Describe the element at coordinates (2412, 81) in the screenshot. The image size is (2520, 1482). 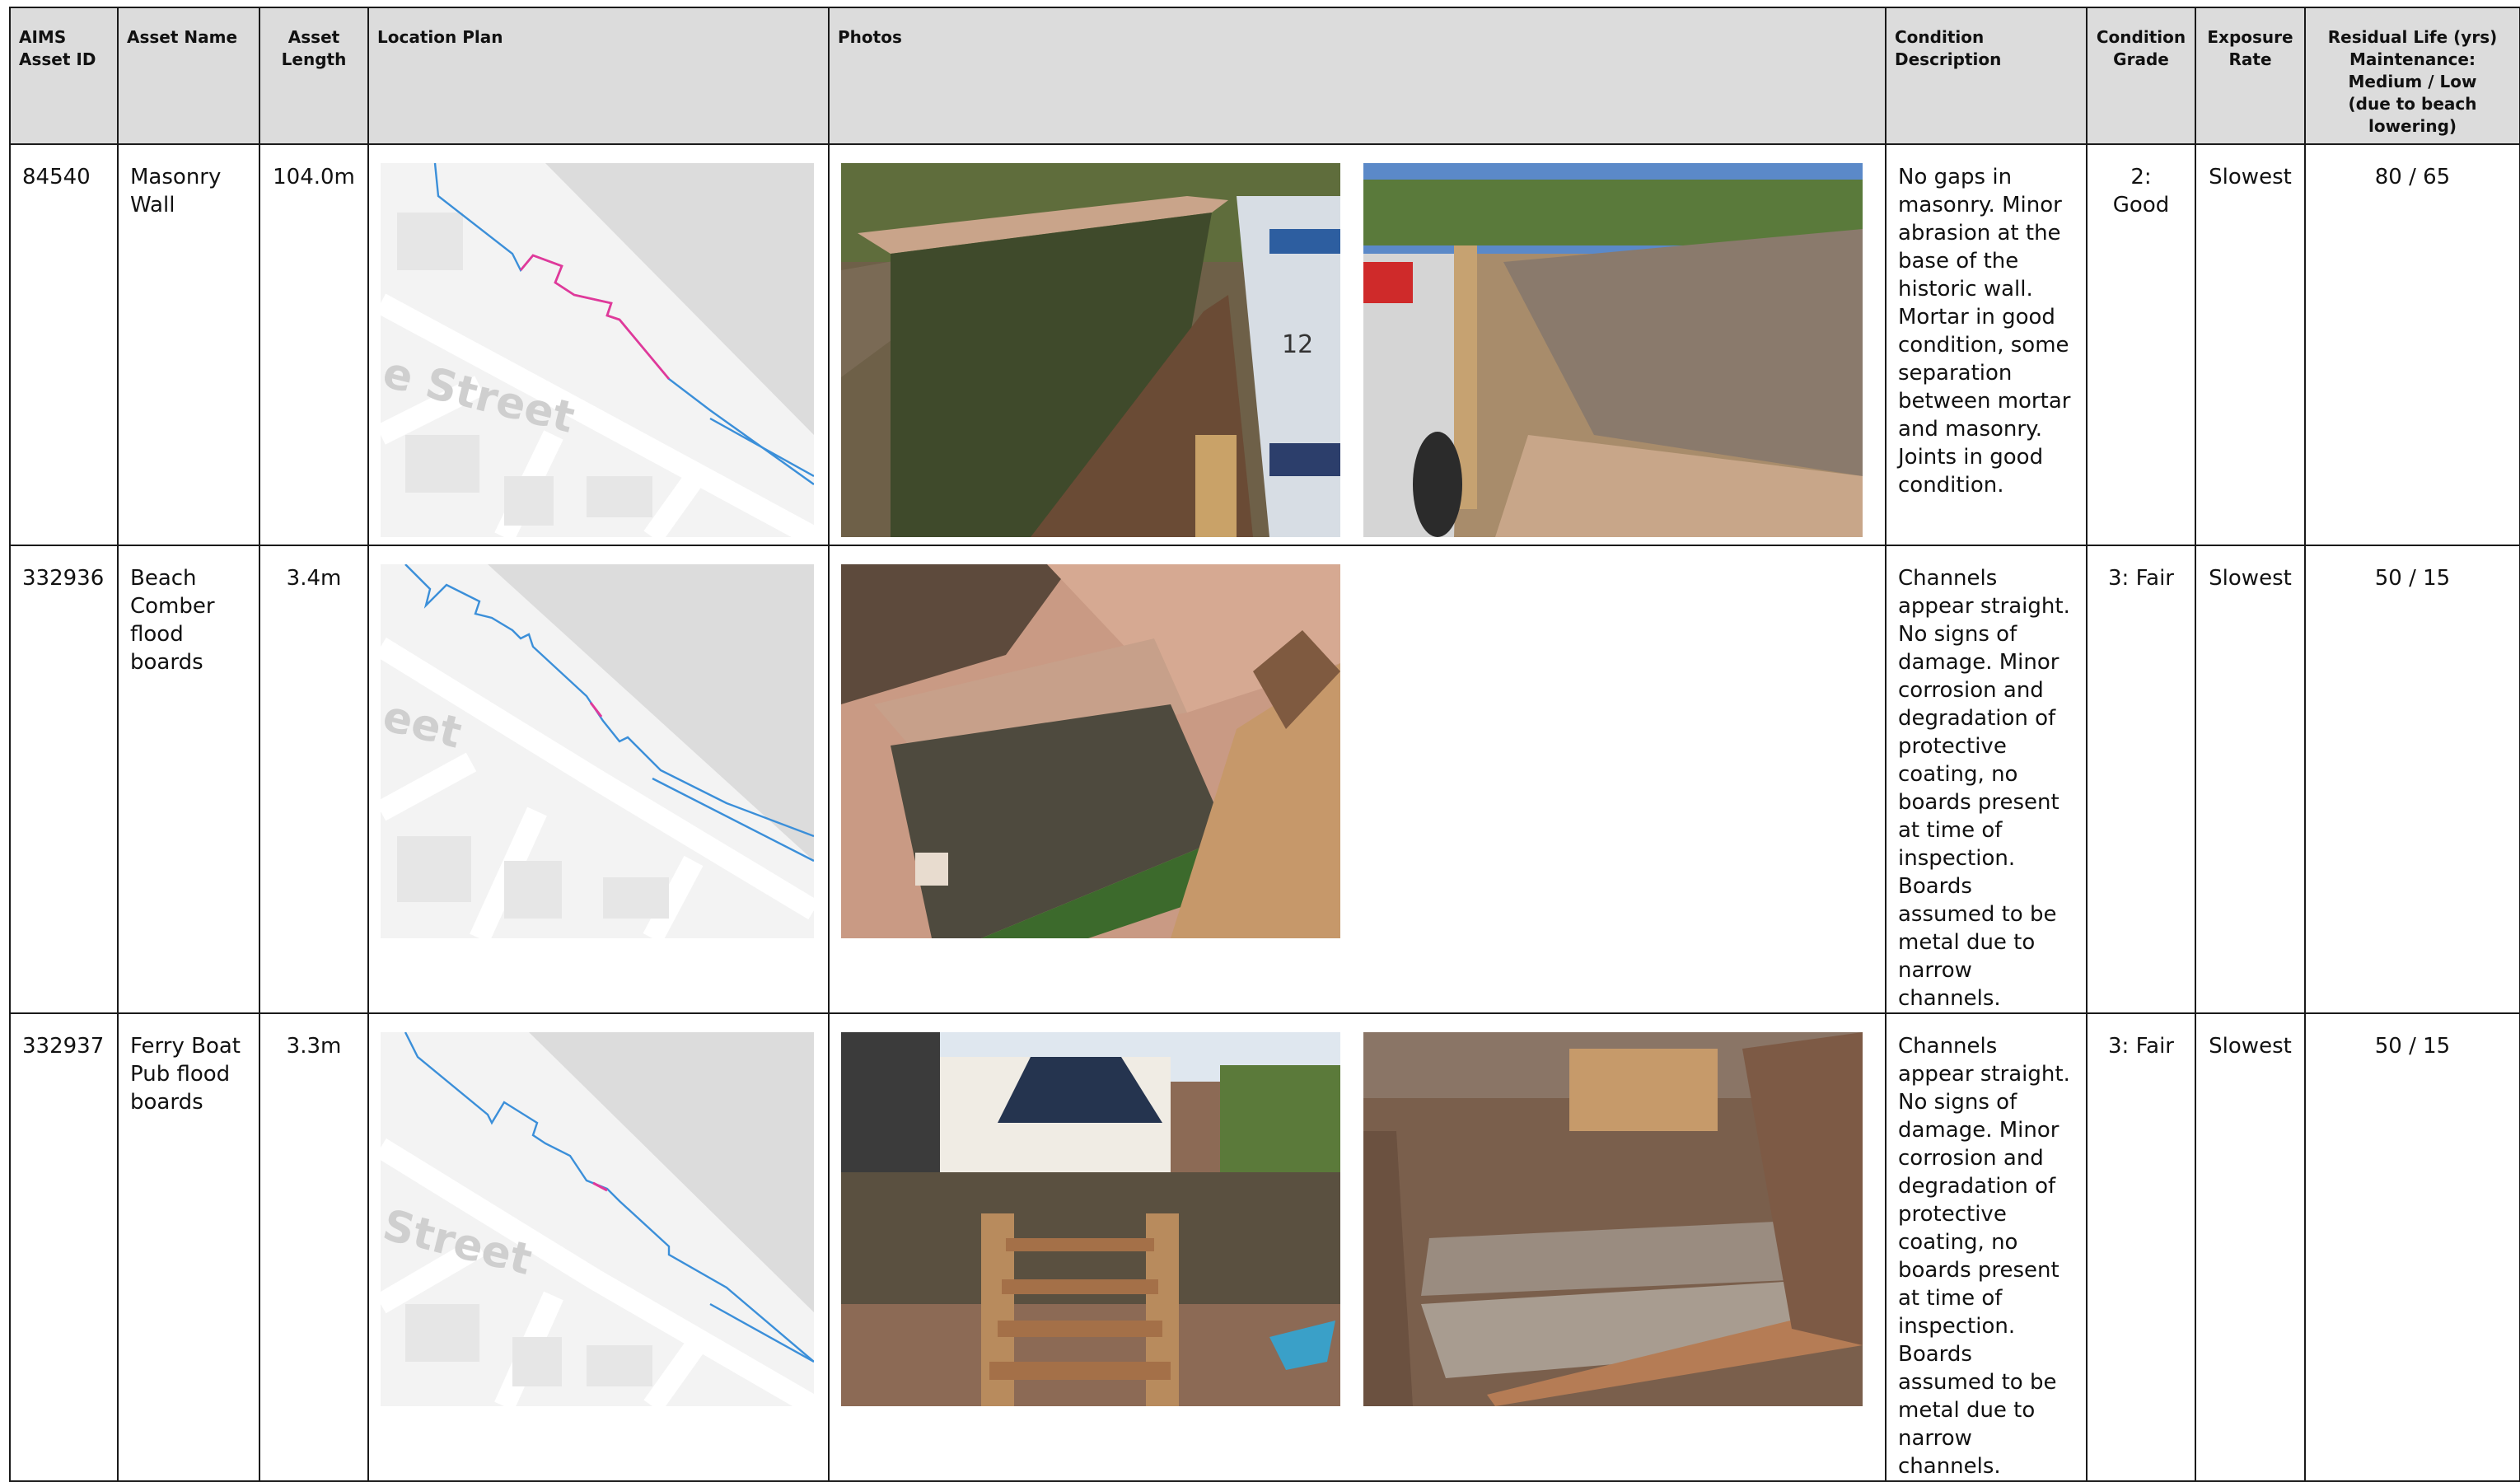
I see `header-residual-life-line3: Medium / Low` at that location.